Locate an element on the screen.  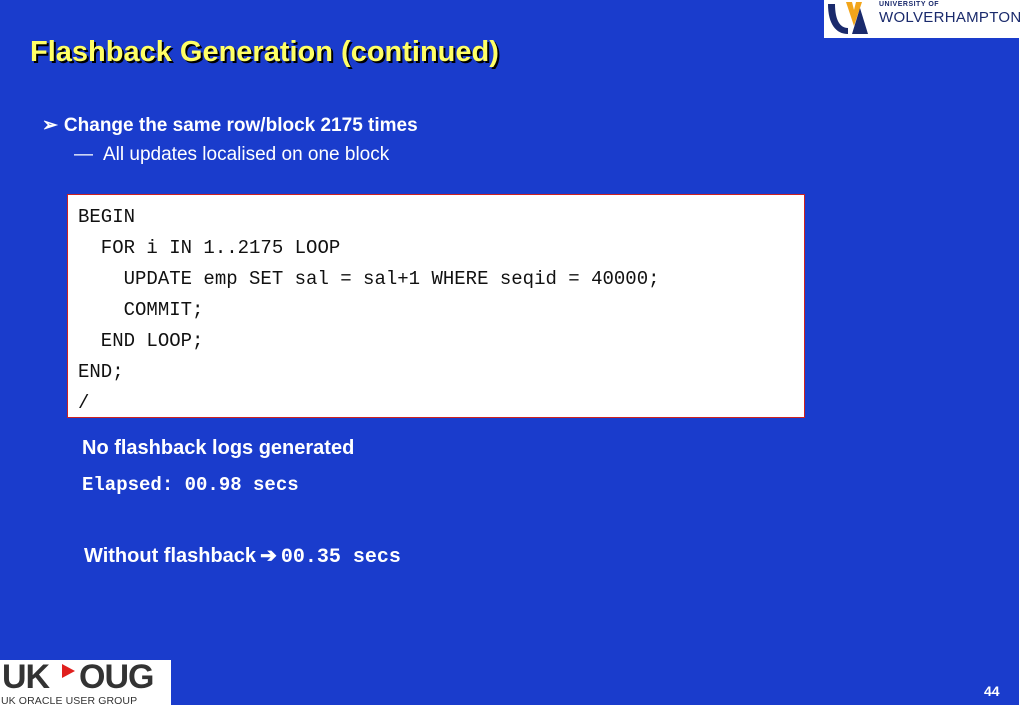
slide-title: Flashback Generation (continued) is located at coordinates (264, 52).